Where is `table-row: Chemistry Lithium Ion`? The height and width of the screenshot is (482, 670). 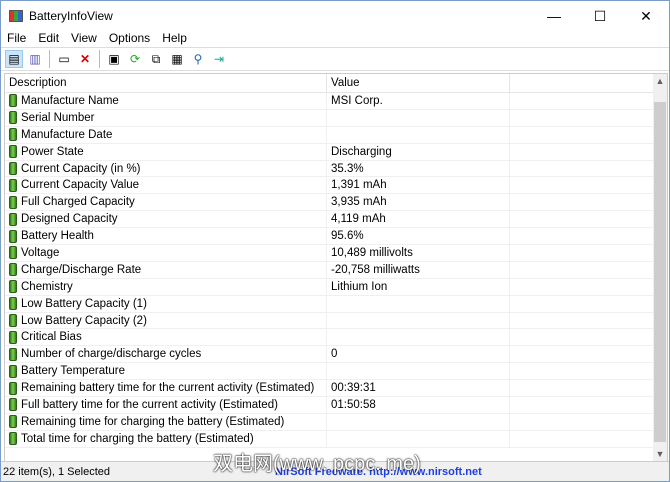 table-row: Chemistry Lithium Ion is located at coordinates (336, 287).